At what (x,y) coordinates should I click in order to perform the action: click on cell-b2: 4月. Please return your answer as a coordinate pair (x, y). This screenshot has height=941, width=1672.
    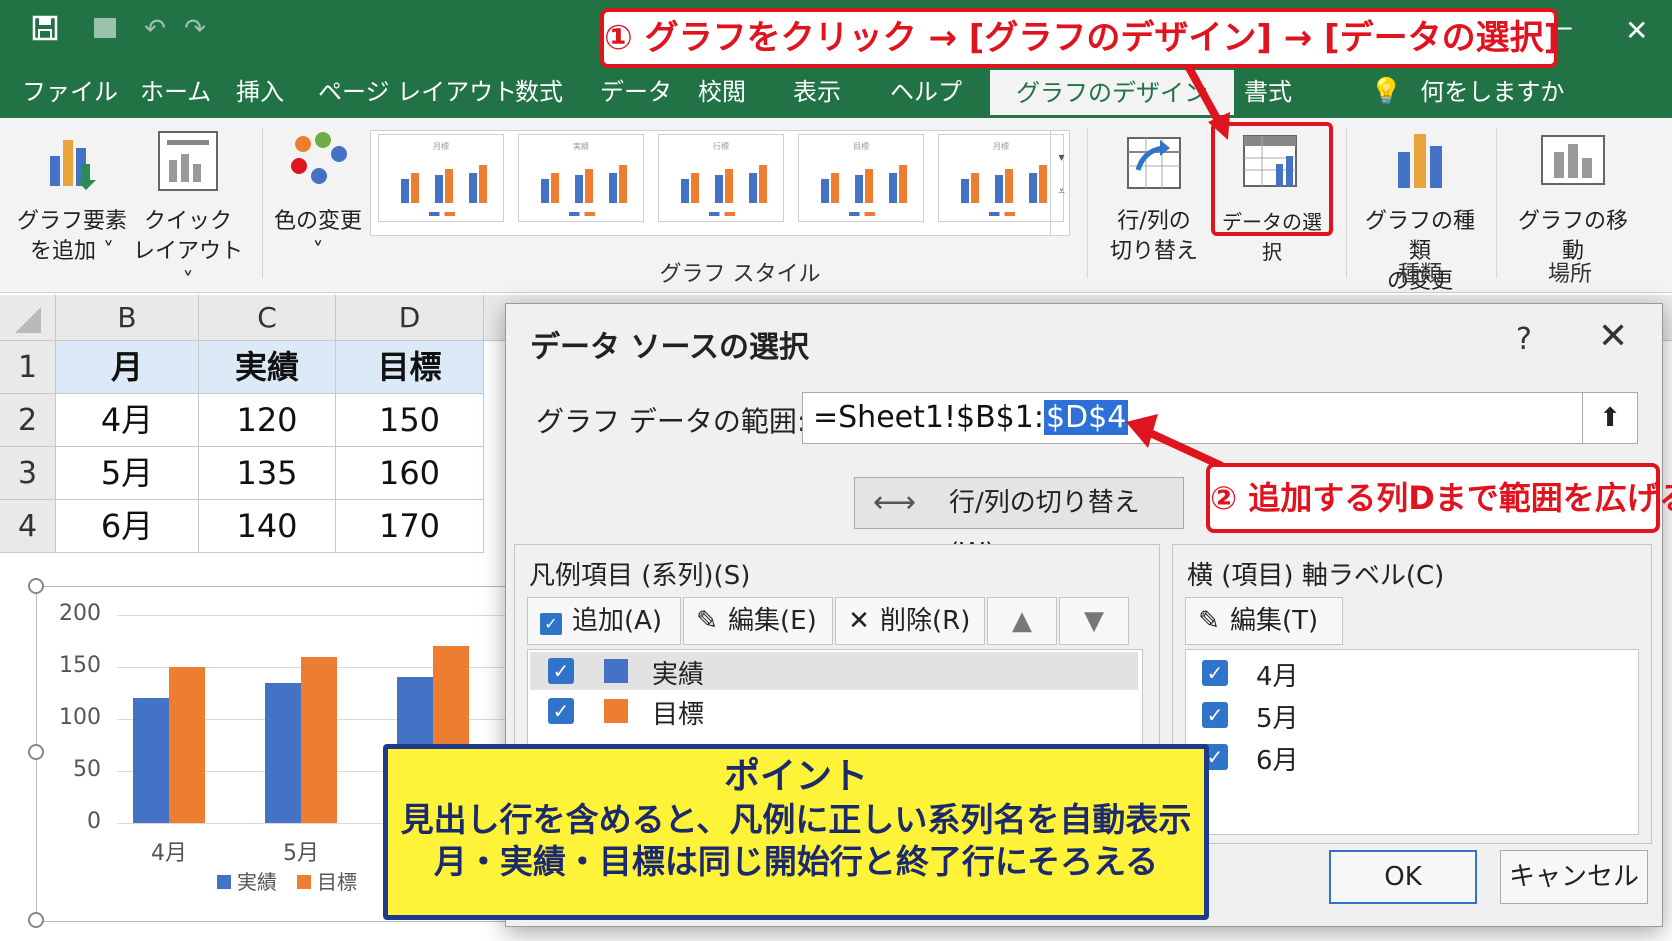
    Looking at the image, I should click on (127, 420).